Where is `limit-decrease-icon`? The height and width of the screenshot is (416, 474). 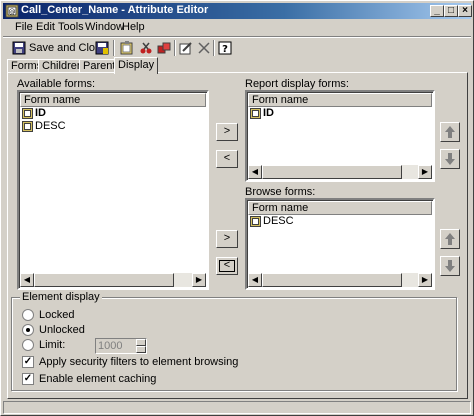
limit-decrease-icon is located at coordinates (141, 349).